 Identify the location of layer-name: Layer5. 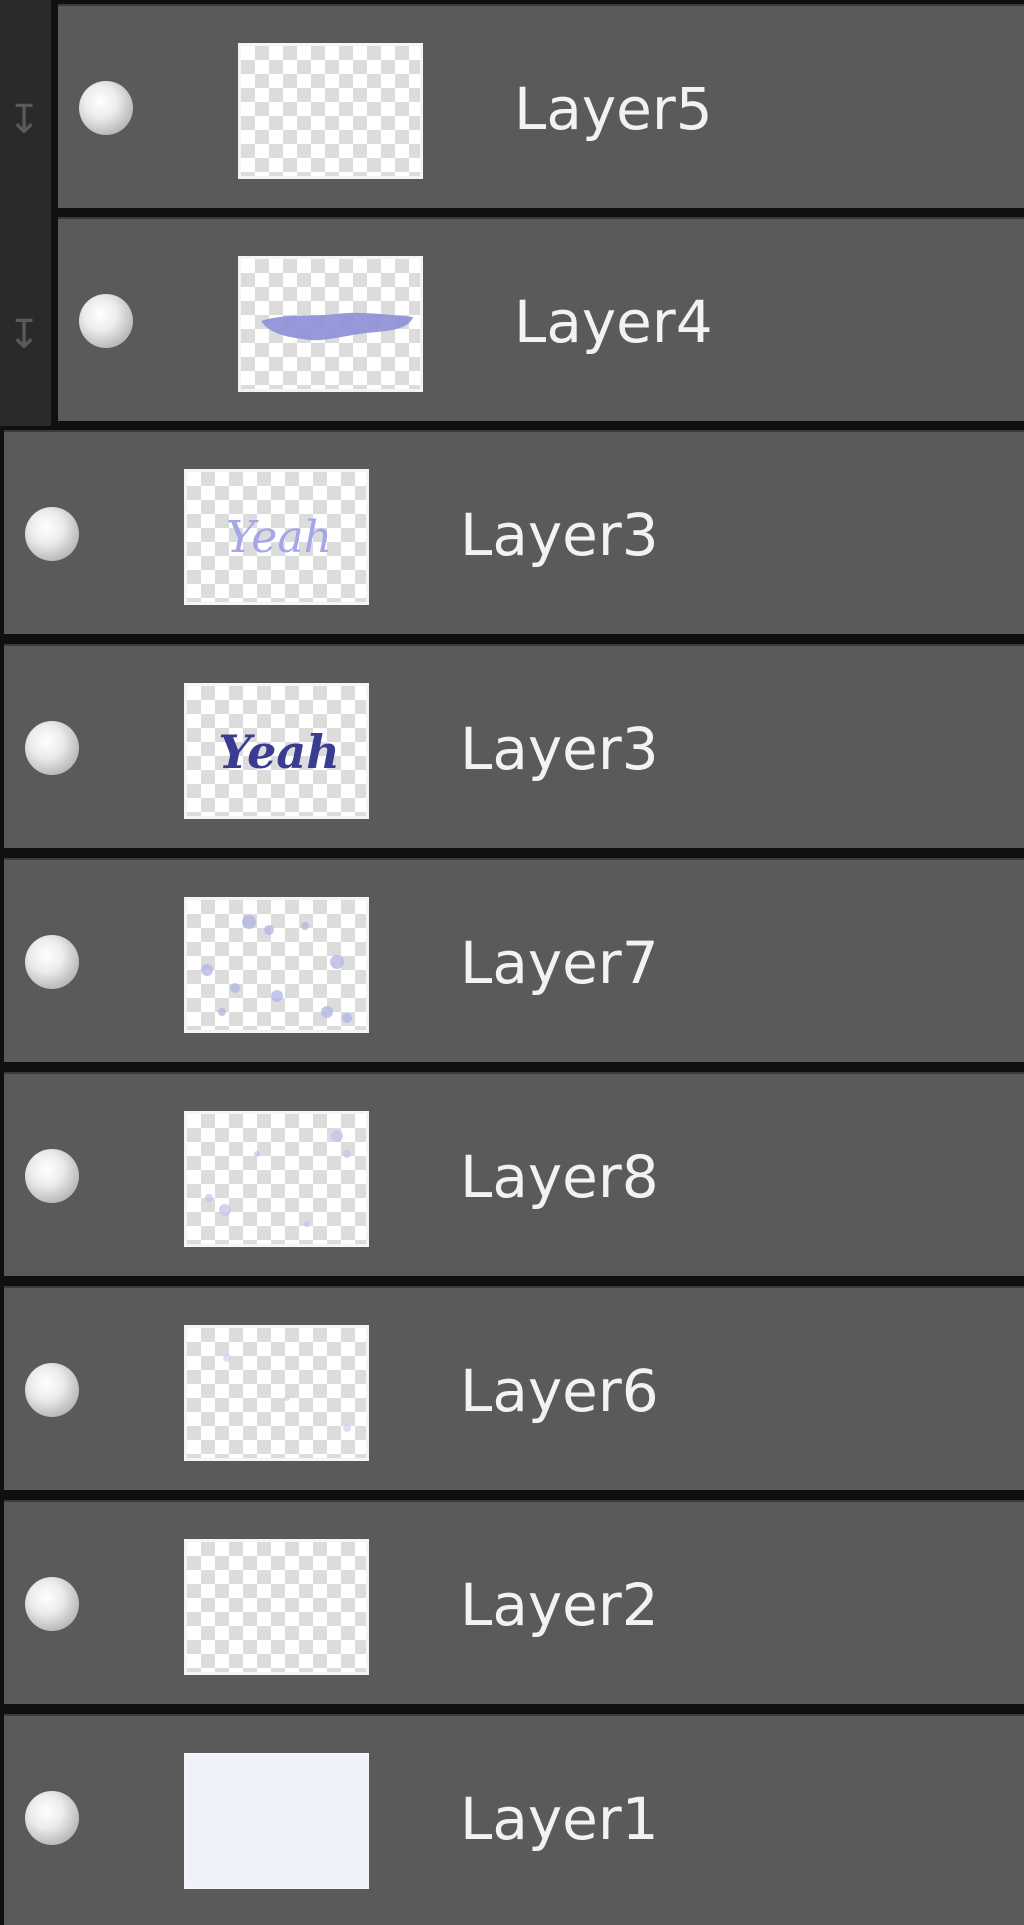
(613, 109).